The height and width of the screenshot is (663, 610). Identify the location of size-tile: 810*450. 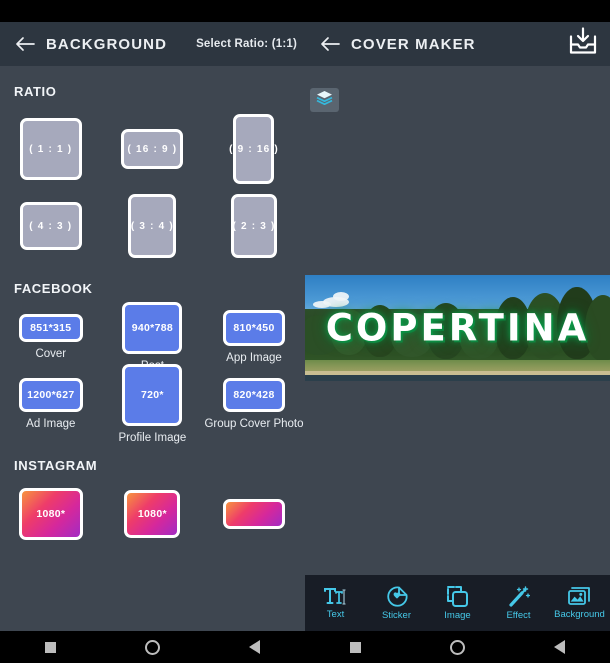
(253, 328).